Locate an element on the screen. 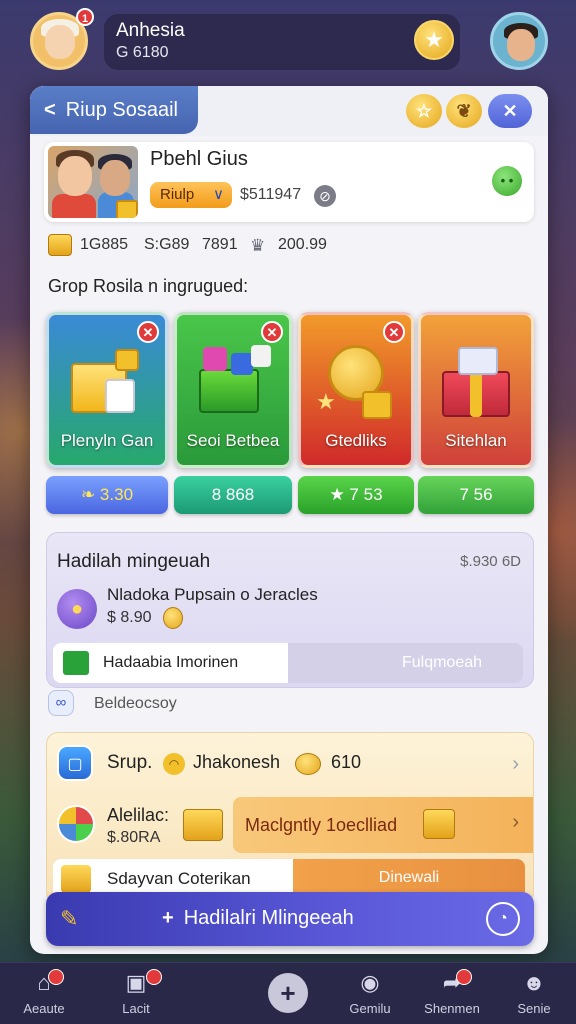 Image resolution: width=576 pixels, height=1024 pixels. tile-label: Plenyln Gan is located at coordinates (107, 440).